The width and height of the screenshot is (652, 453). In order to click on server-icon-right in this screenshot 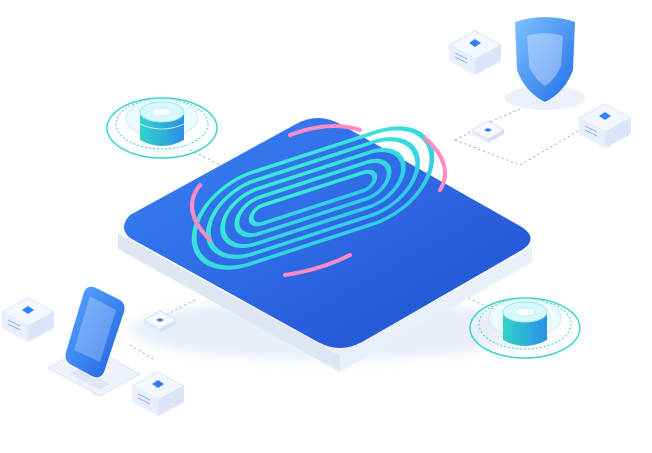, I will do `click(605, 125)`.